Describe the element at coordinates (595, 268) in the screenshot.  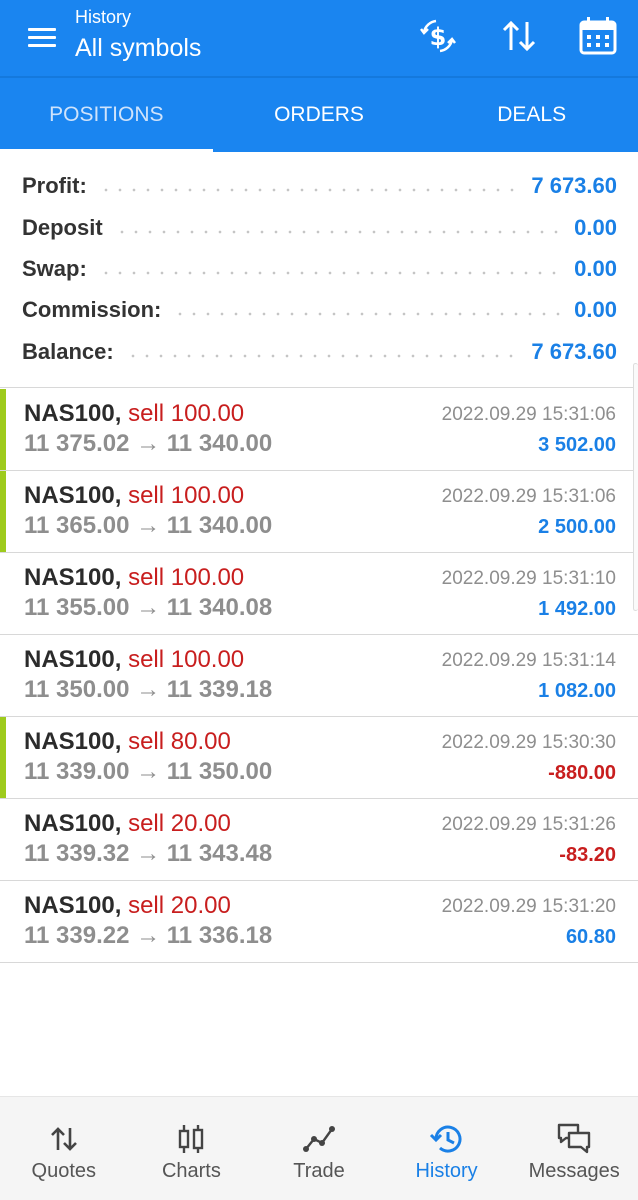
I see `swap-value: 0.00` at that location.